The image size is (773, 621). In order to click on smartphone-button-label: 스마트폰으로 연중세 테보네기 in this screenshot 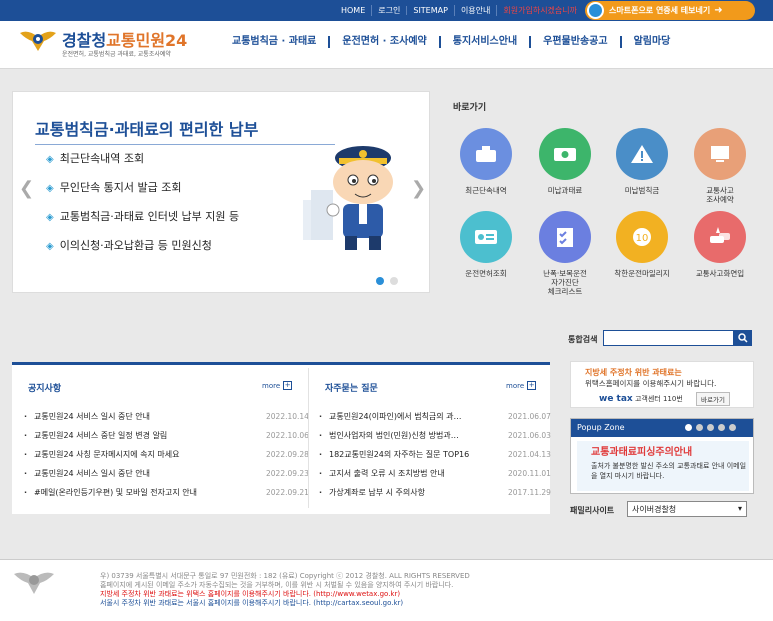, I will do `click(660, 10)`.